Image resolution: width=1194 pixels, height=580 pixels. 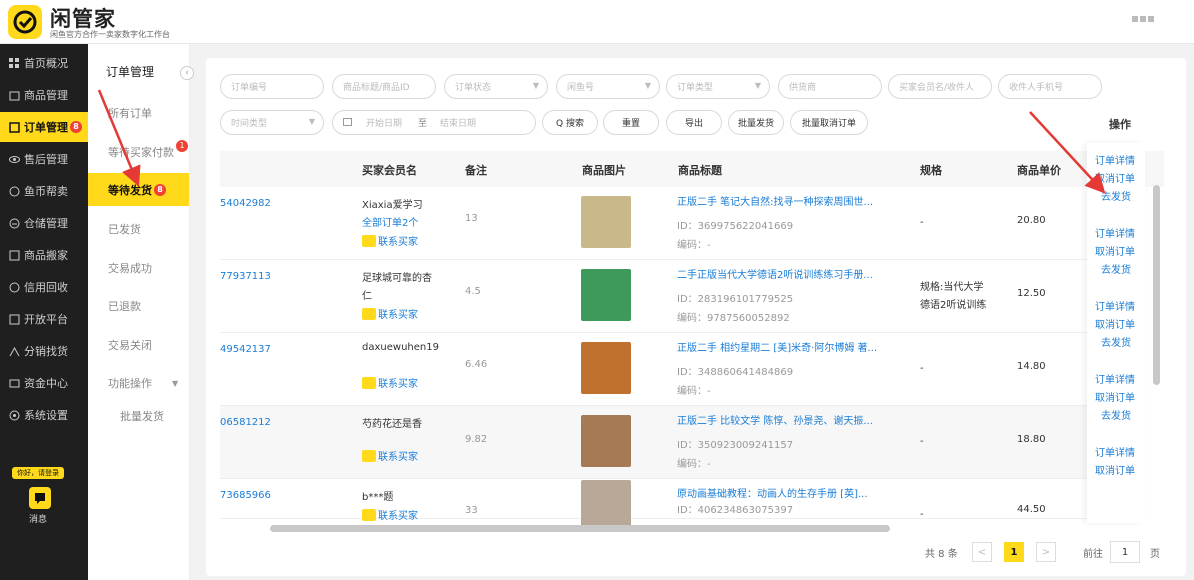 What do you see at coordinates (384, 86) in the screenshot?
I see `title-id-input: 商品标题/商品ID` at bounding box center [384, 86].